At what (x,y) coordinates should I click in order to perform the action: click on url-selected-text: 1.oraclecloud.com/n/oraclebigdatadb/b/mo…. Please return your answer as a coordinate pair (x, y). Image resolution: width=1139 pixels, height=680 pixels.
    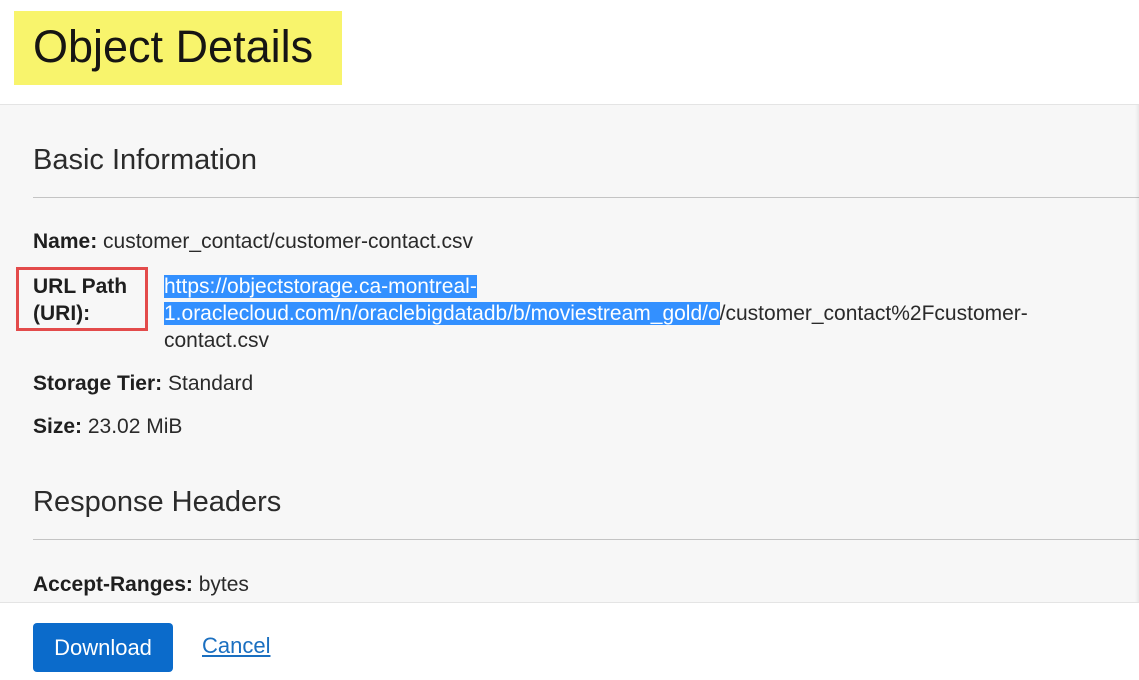
    Looking at the image, I should click on (442, 313).